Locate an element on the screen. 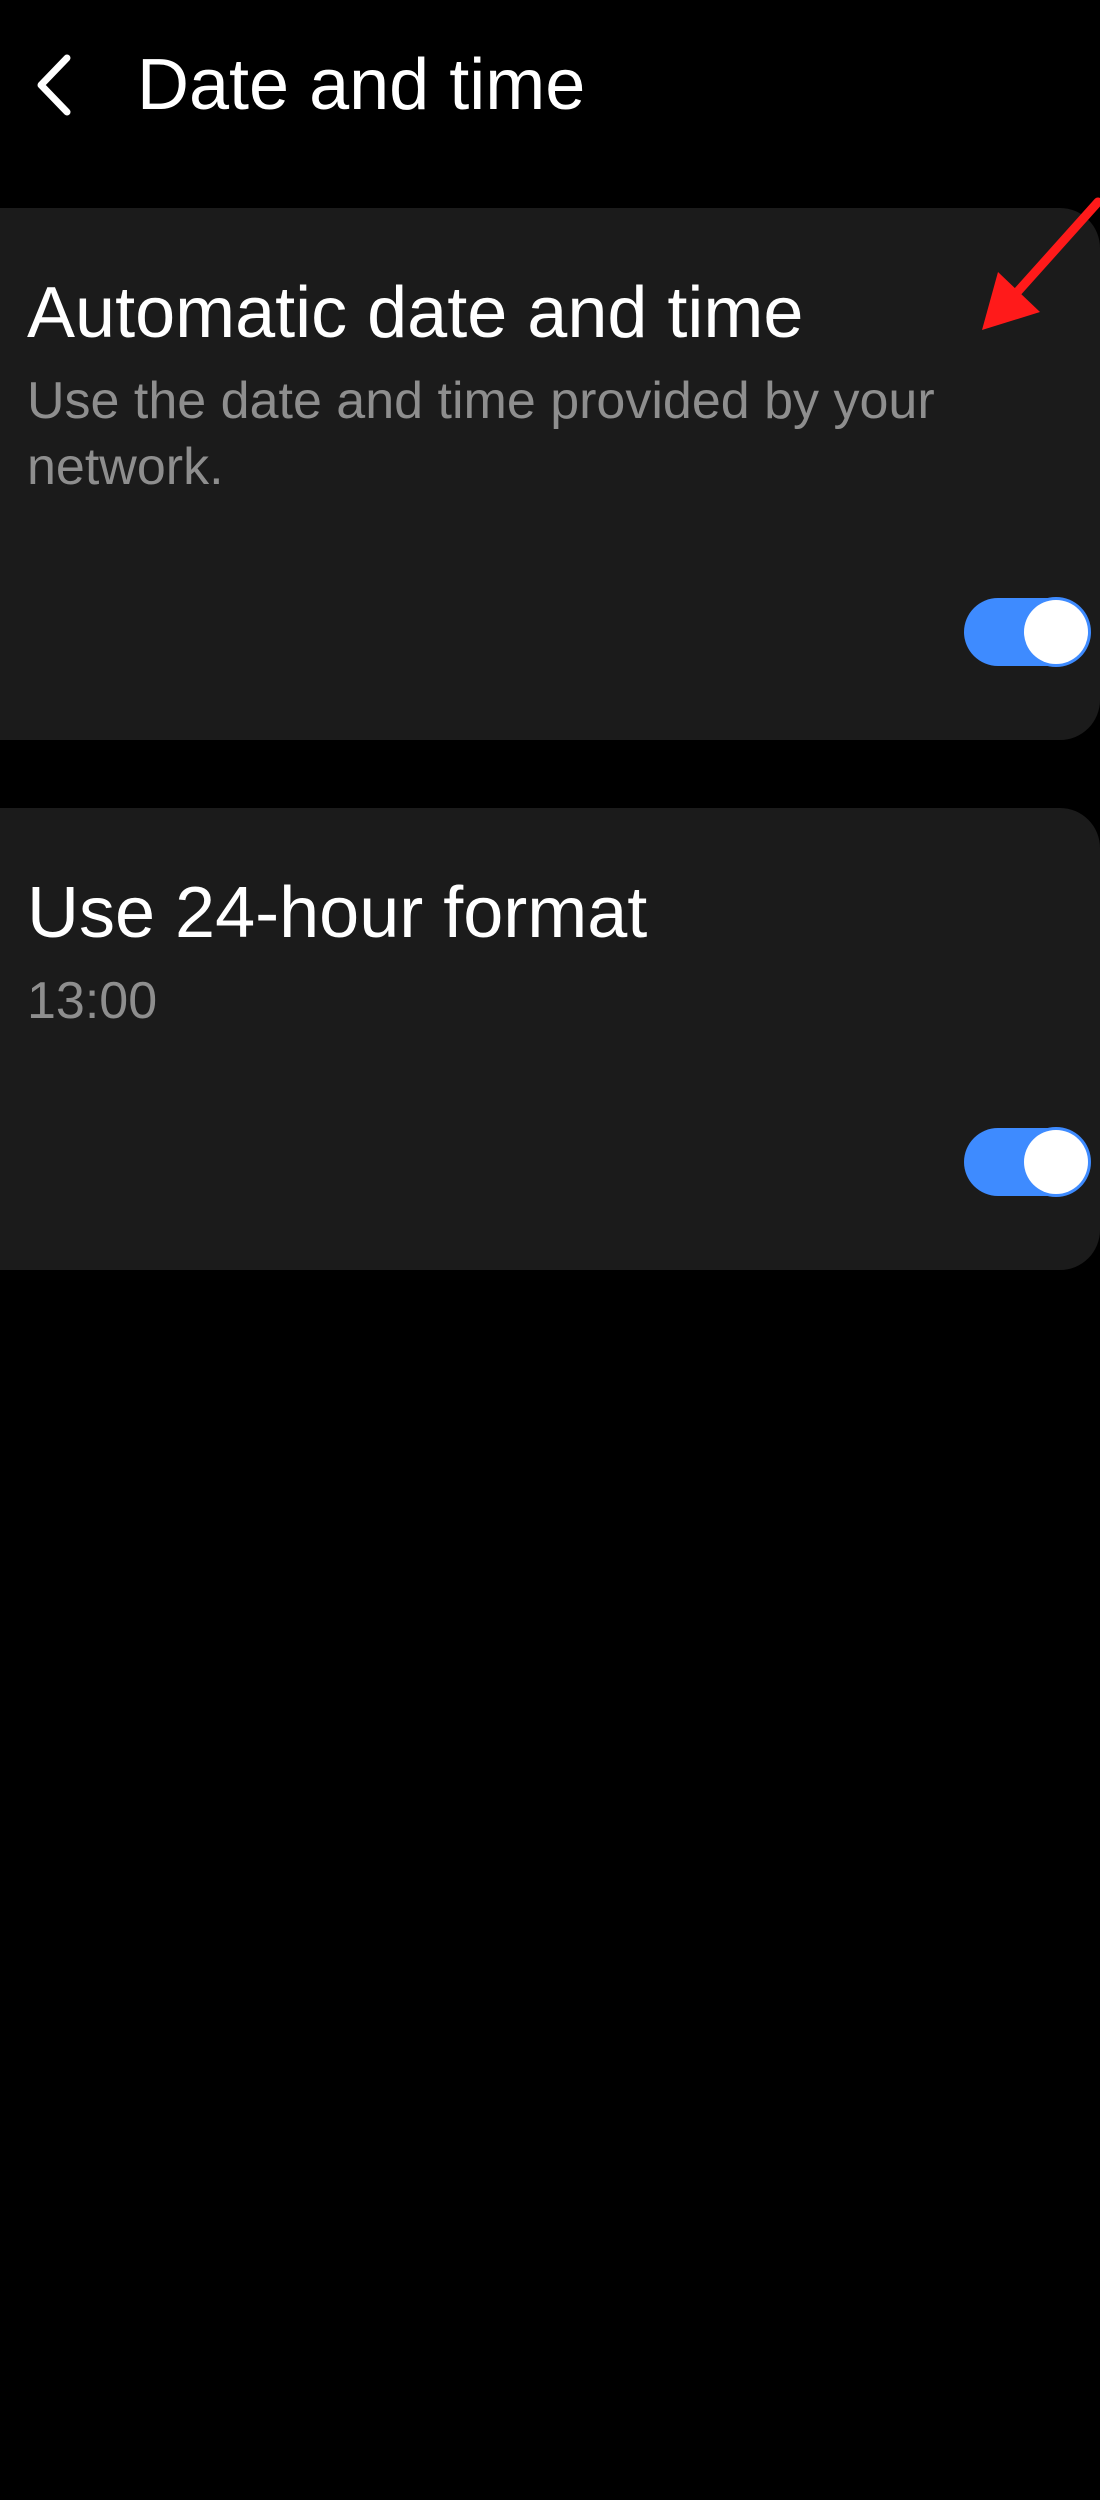 The width and height of the screenshot is (1100, 2500). 24-hour-format-toggle is located at coordinates (1027, 1162).